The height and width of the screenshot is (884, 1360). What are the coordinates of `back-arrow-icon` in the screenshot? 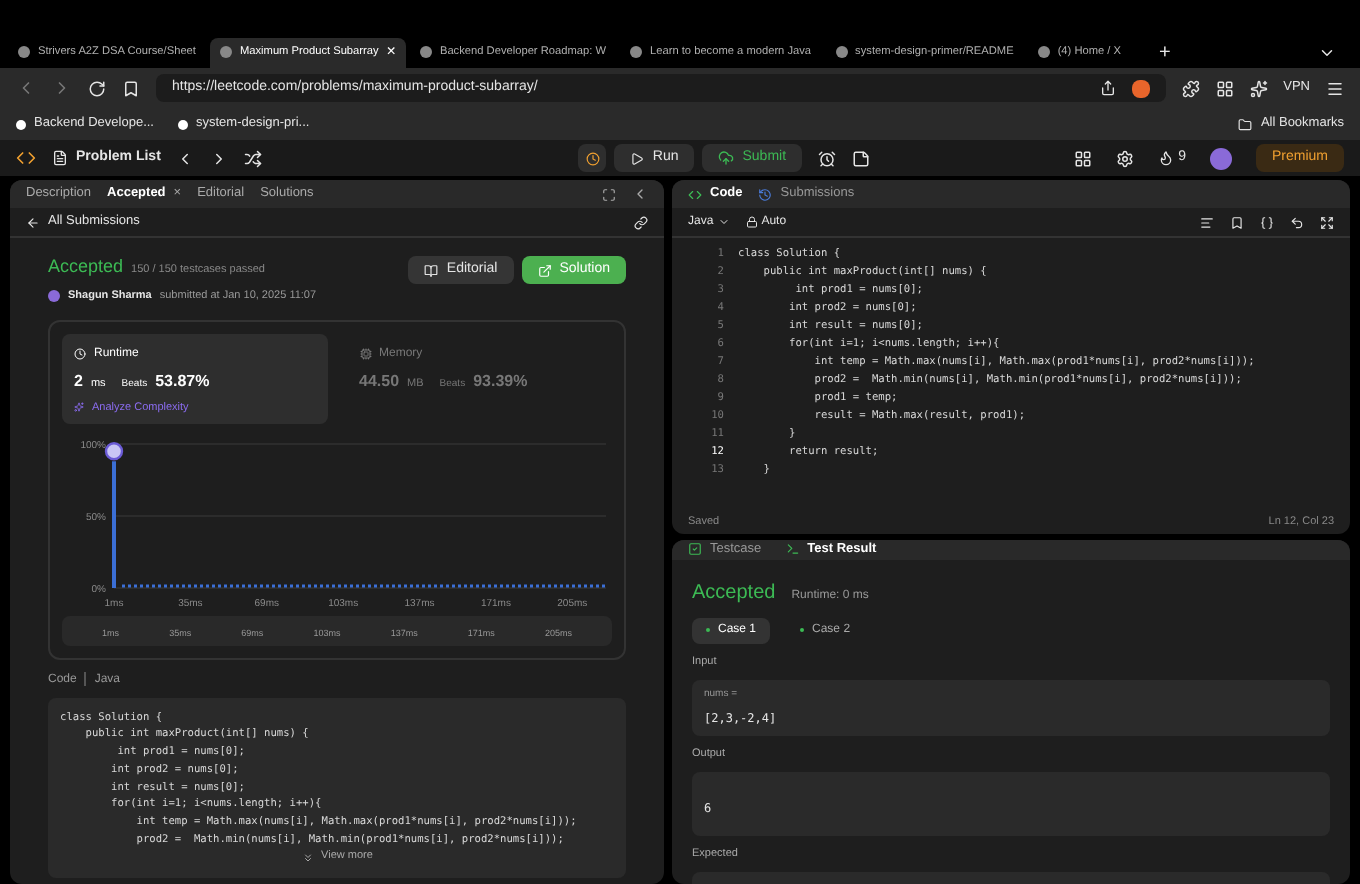 It's located at (33, 222).